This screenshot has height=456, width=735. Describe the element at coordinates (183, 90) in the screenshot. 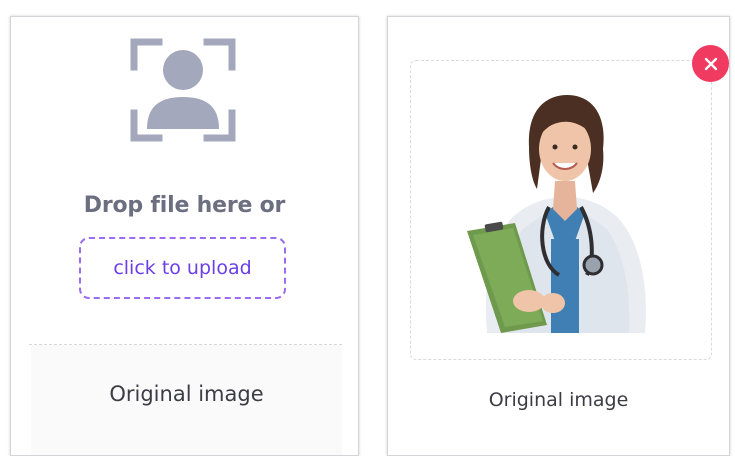

I see `face-scan-icon` at that location.